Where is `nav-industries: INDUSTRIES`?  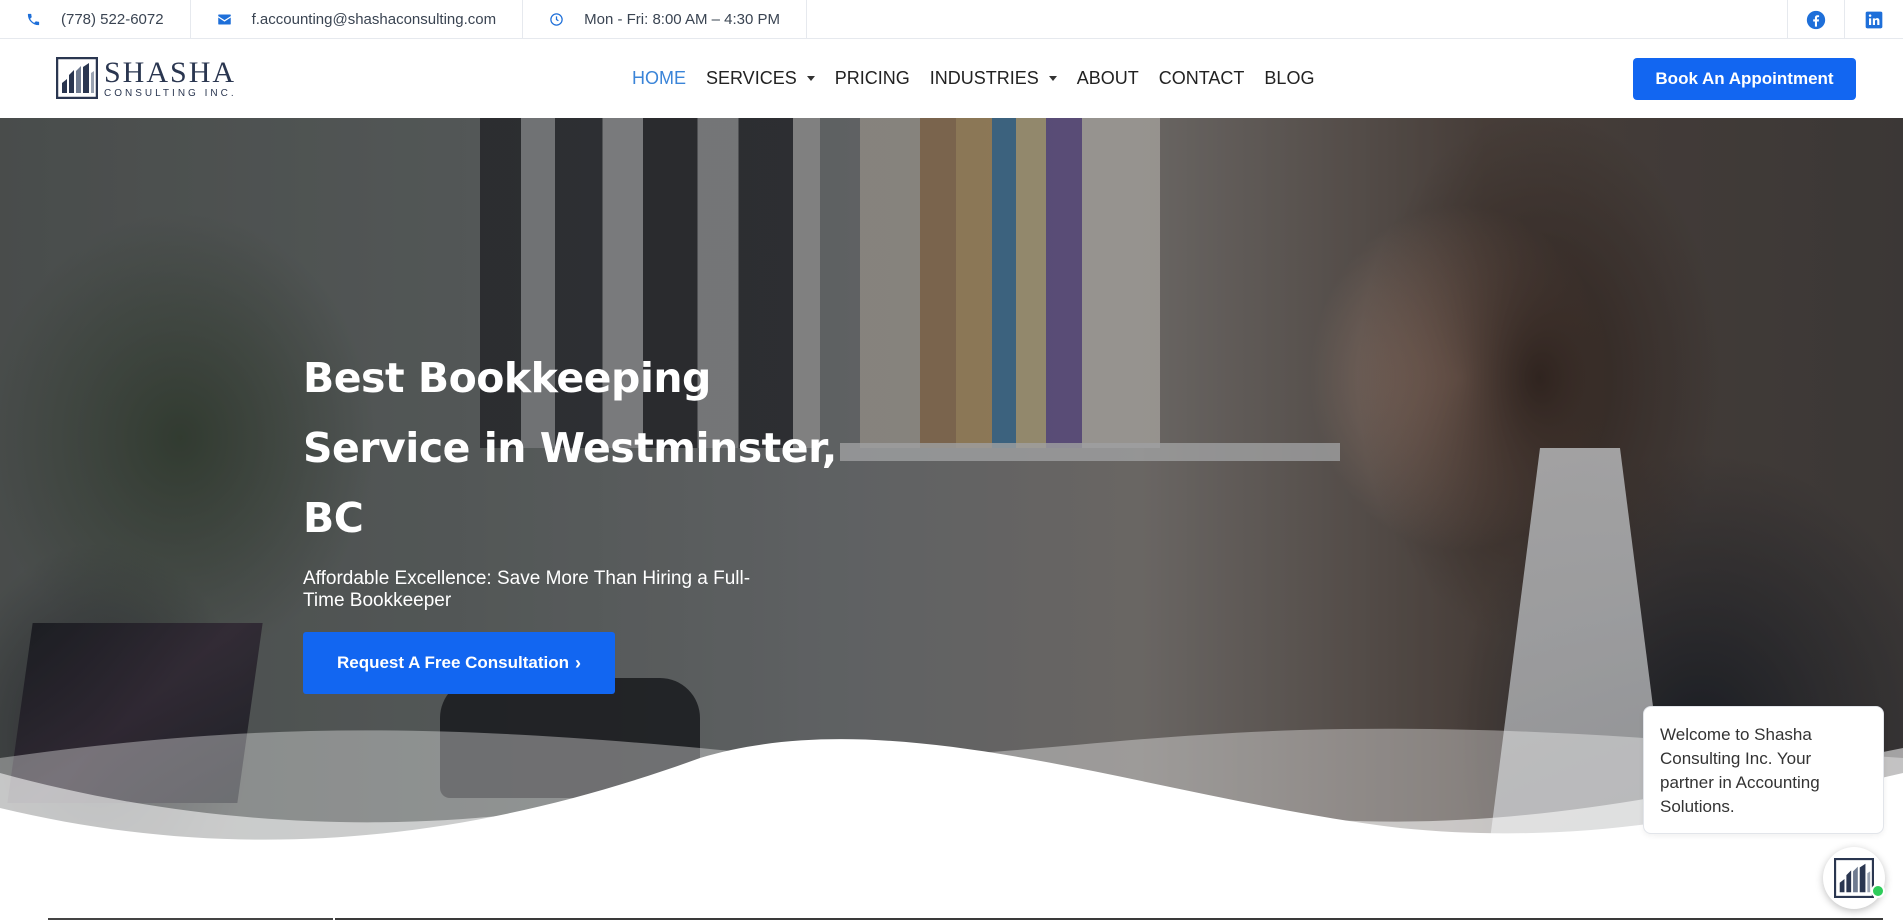 nav-industries: INDUSTRIES is located at coordinates (993, 78).